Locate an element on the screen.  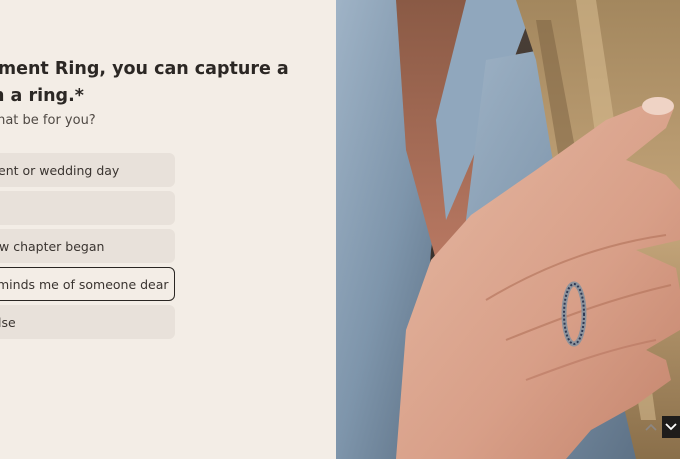
question-subtext: that be for you? is located at coordinates (48, 120).